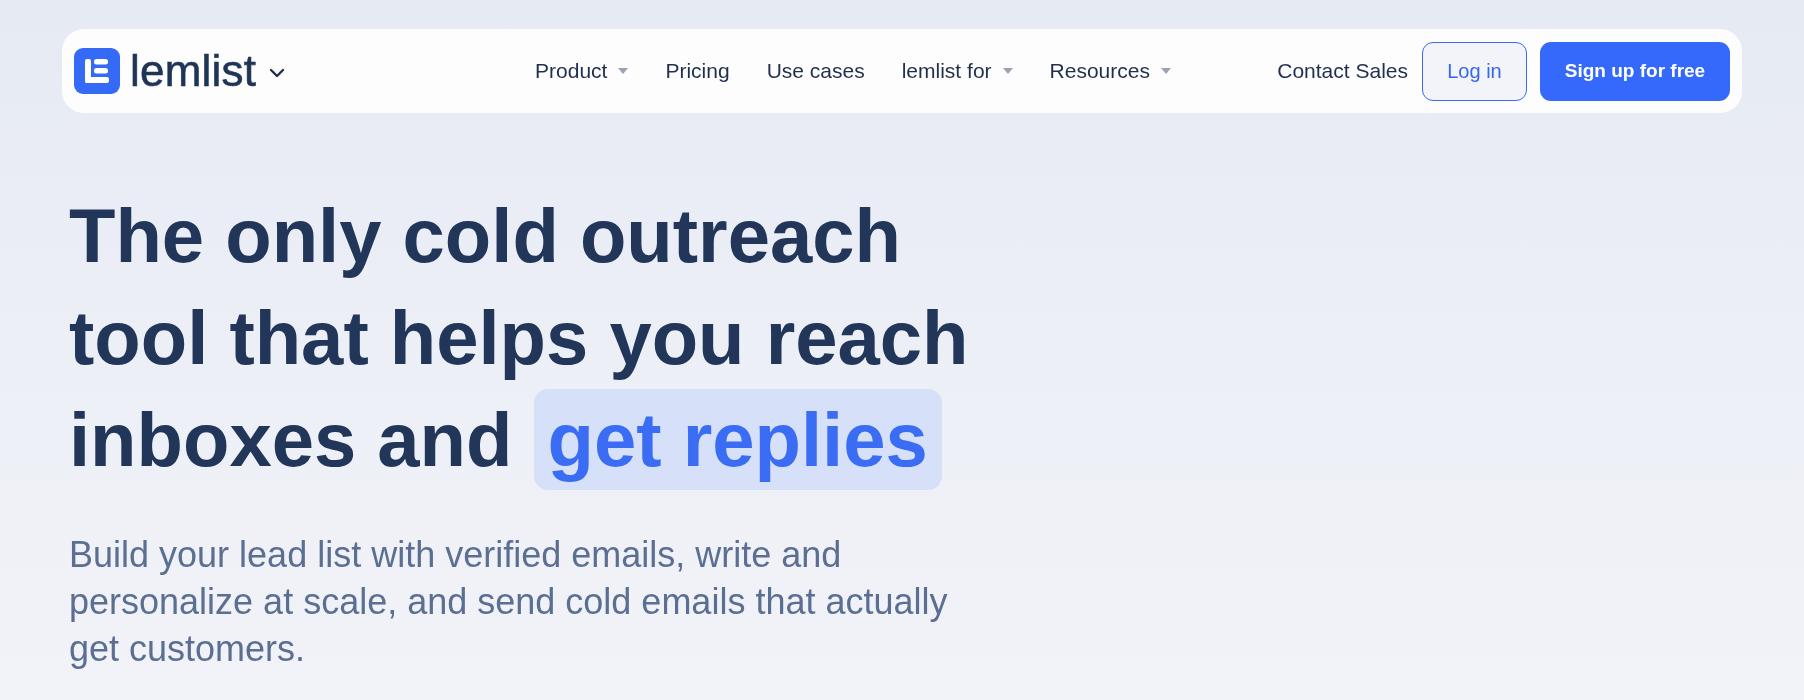  I want to click on logo-icon, so click(97, 71).